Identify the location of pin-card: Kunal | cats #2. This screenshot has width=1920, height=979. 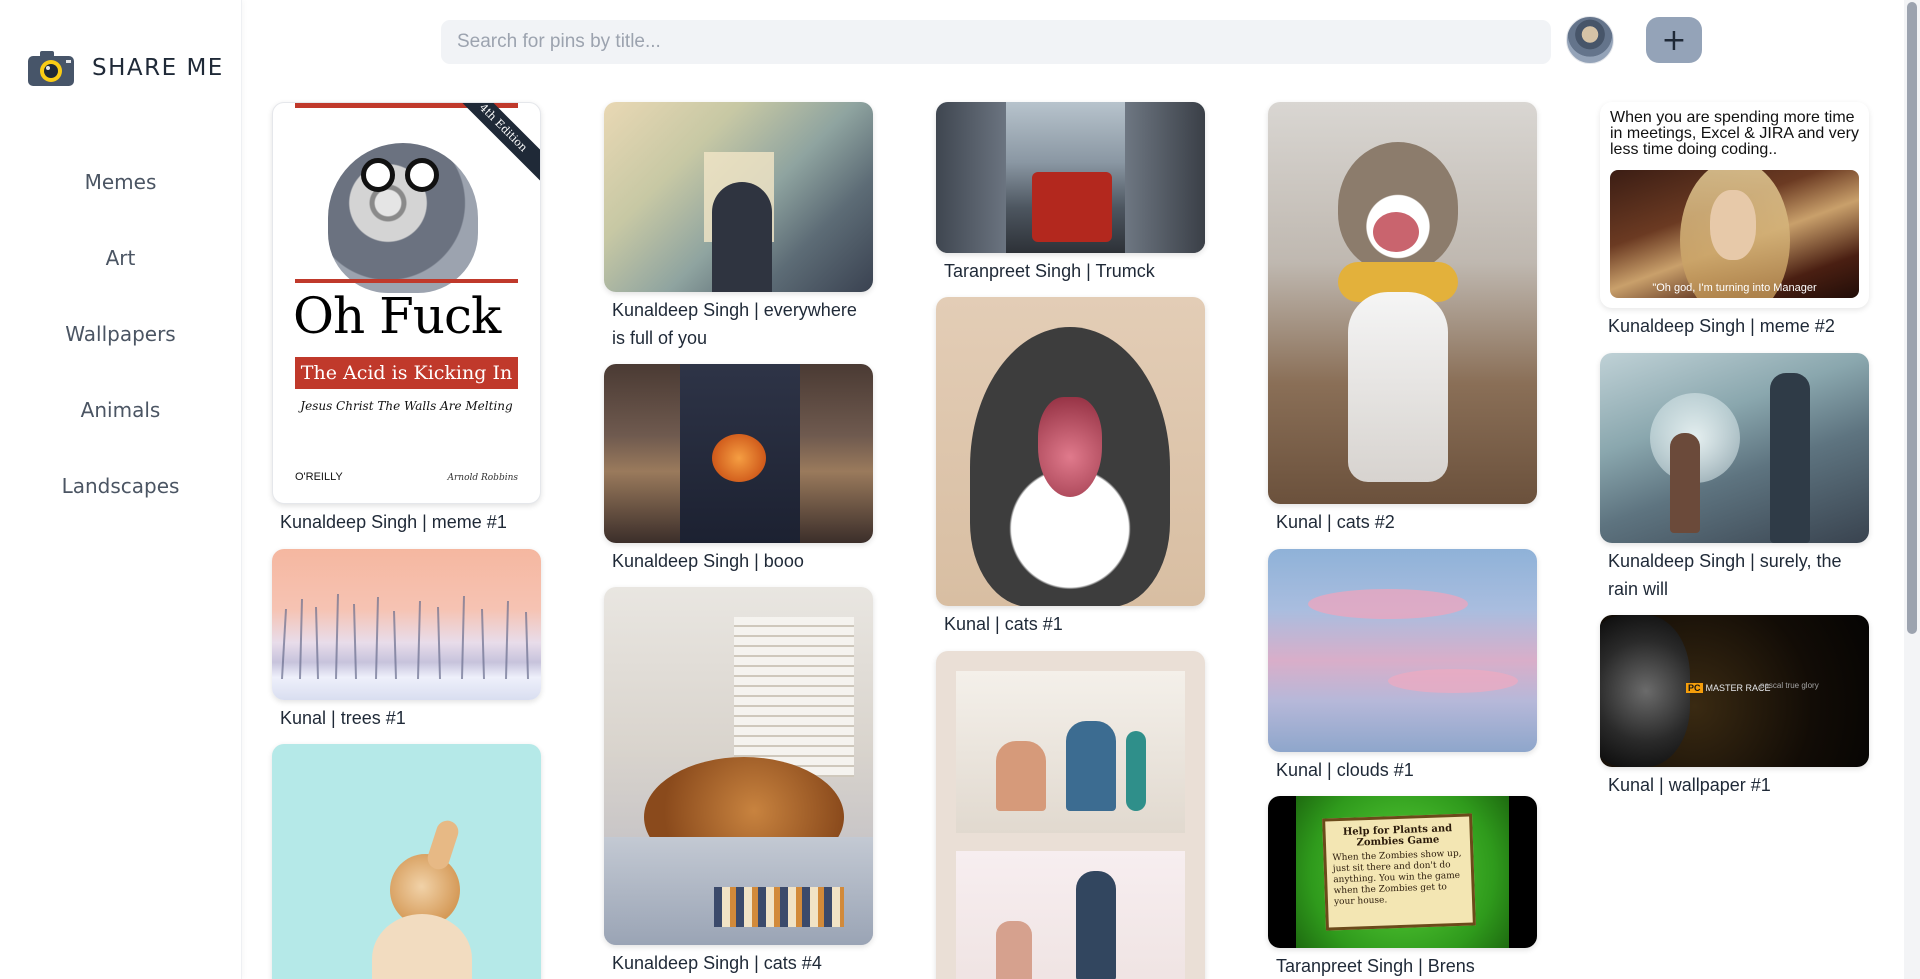
(1402, 319).